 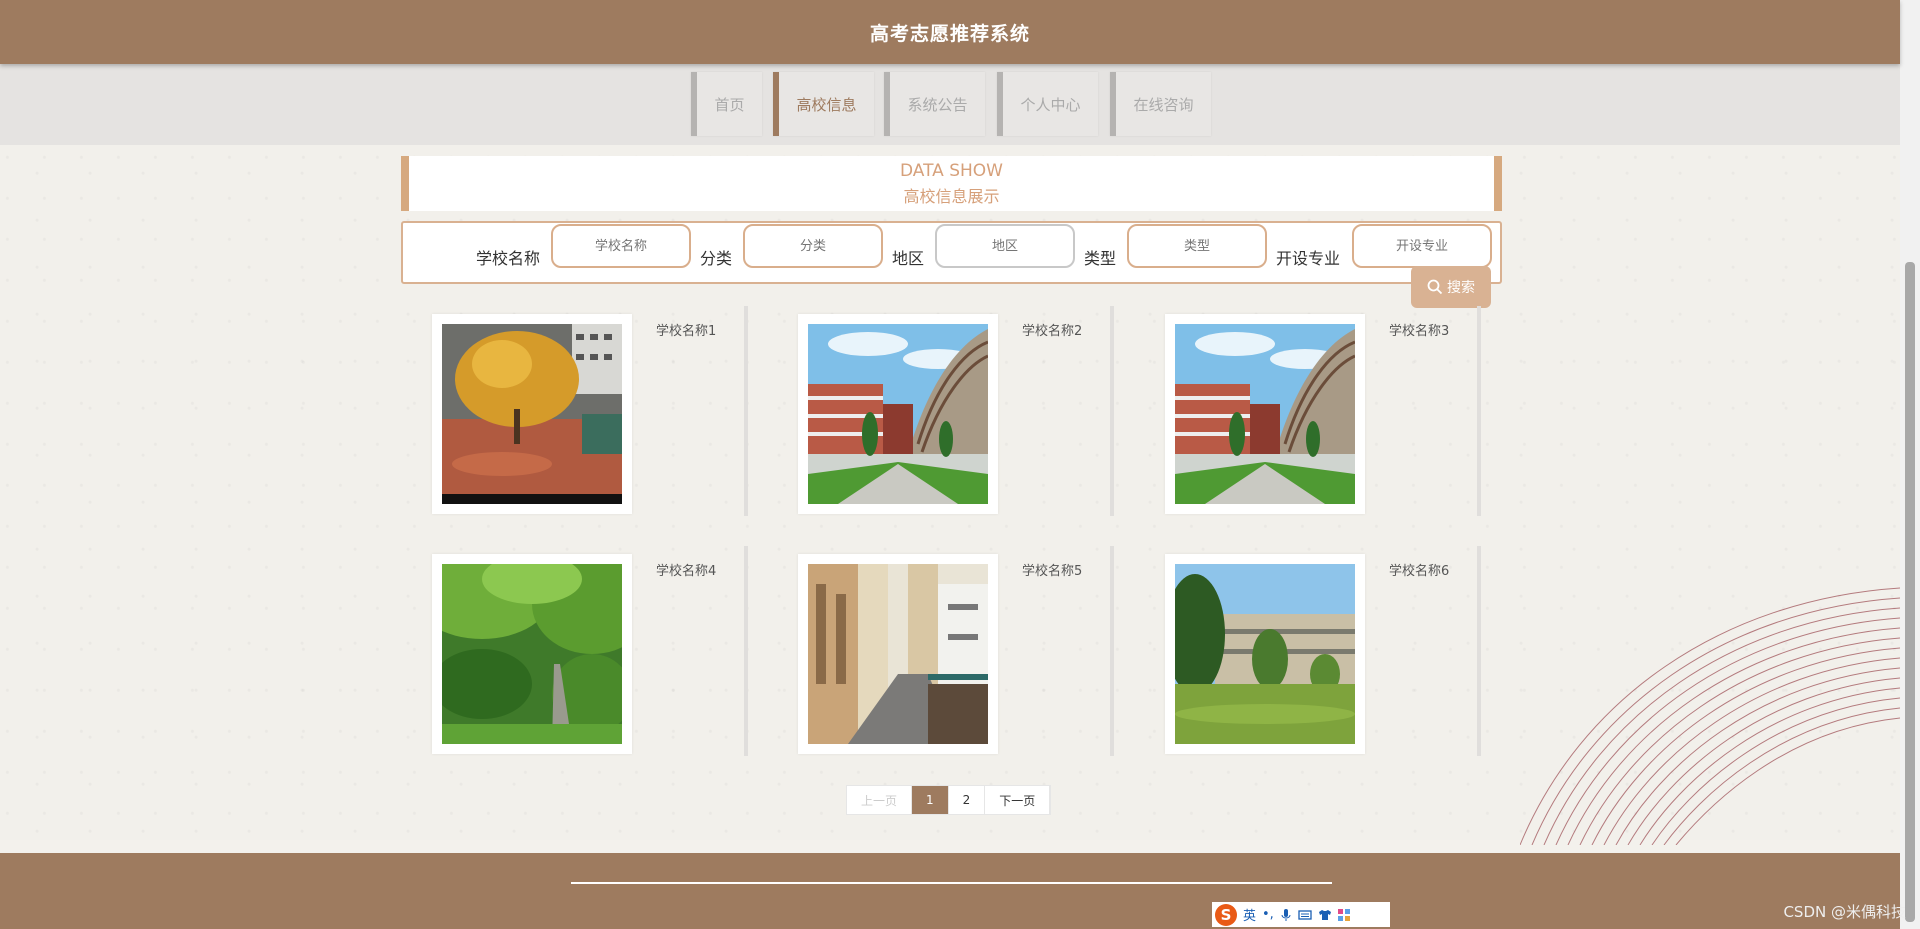 What do you see at coordinates (950, 891) in the screenshot?
I see `site-footer: S 英 •,` at bounding box center [950, 891].